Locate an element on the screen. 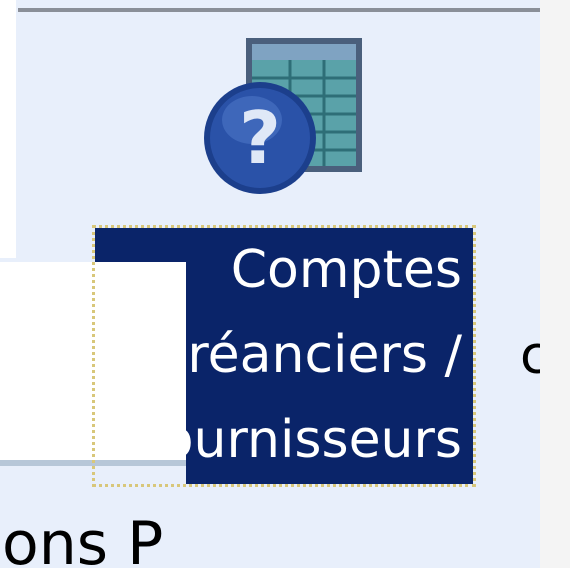 Image resolution: width=570 pixels, height=568 pixels. divider-line is located at coordinates (279, 10).